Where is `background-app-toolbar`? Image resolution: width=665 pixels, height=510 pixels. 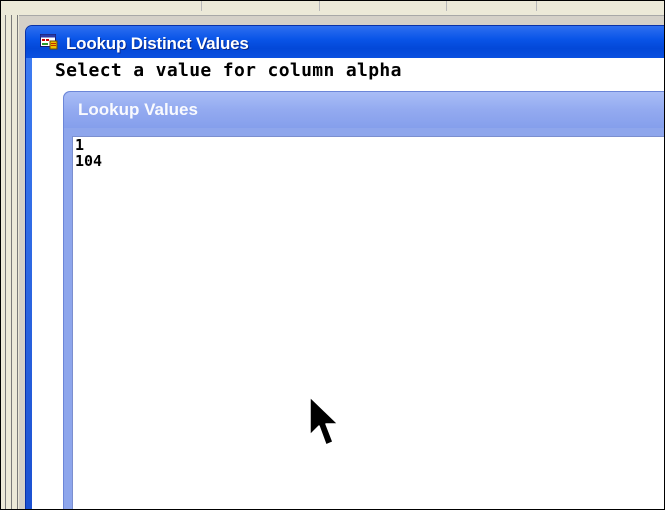 background-app-toolbar is located at coordinates (332, 8).